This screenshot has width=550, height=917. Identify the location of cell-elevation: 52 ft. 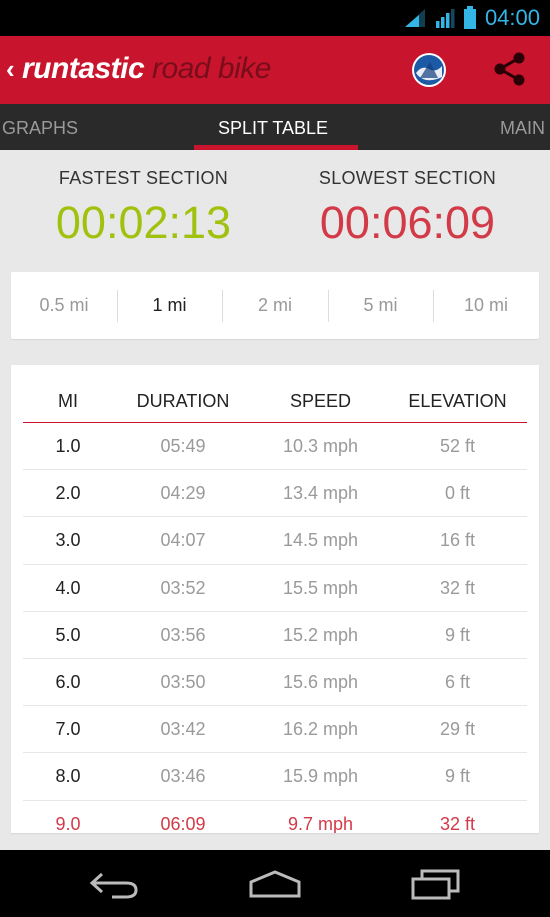
(457, 446).